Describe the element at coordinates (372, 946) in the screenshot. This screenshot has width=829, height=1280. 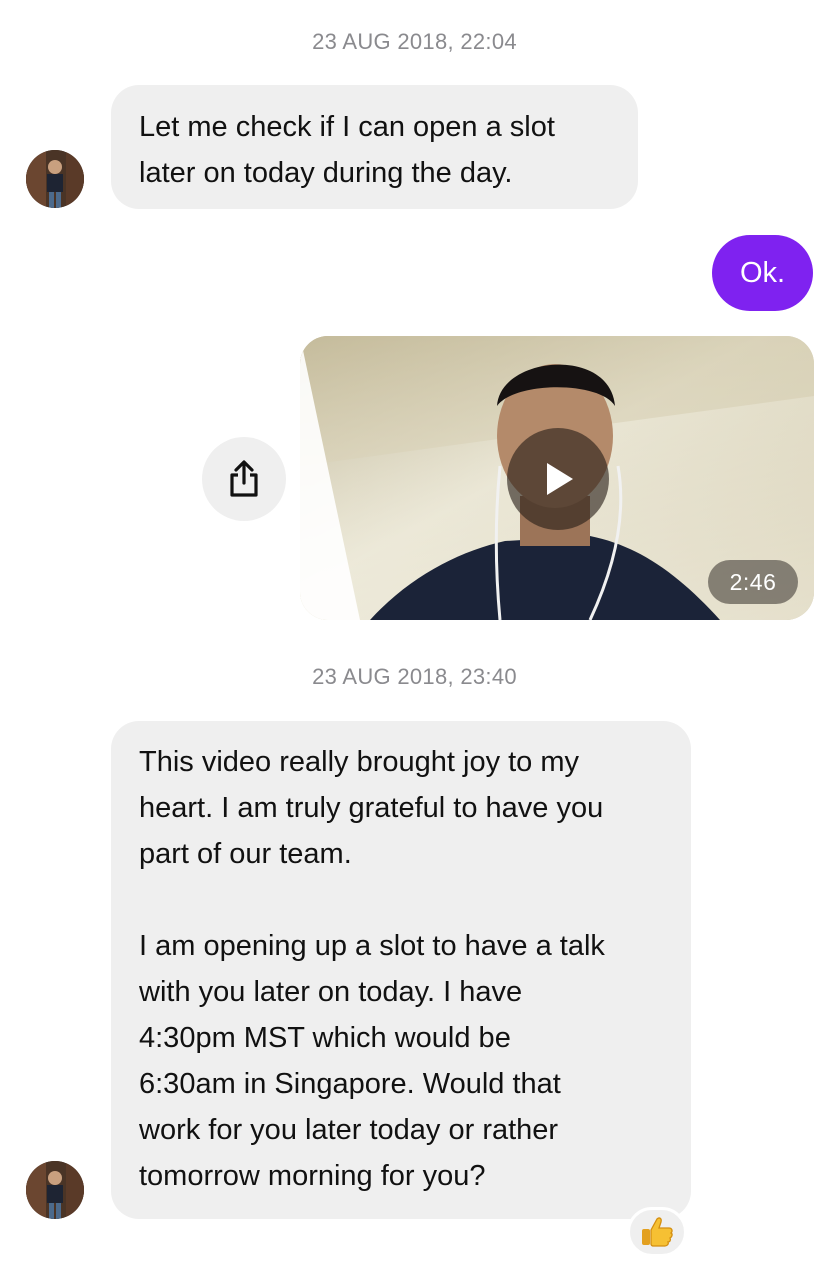
I see `message-line: I am opening up a slot to have a talk` at that location.